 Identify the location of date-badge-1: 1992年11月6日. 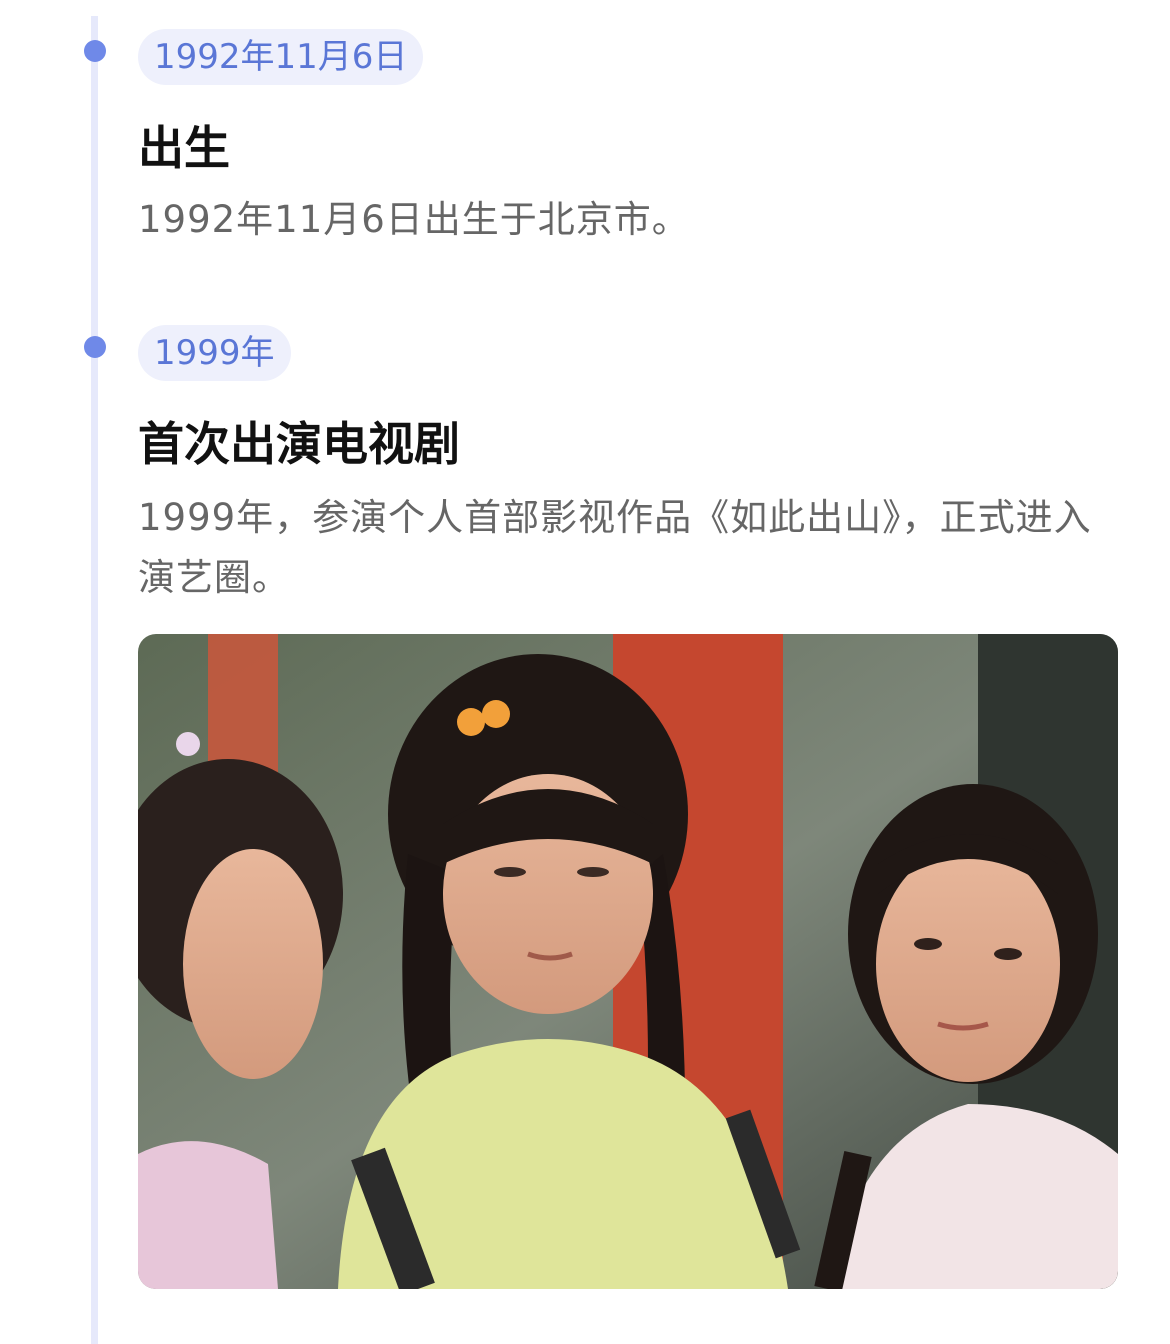
(281, 57).